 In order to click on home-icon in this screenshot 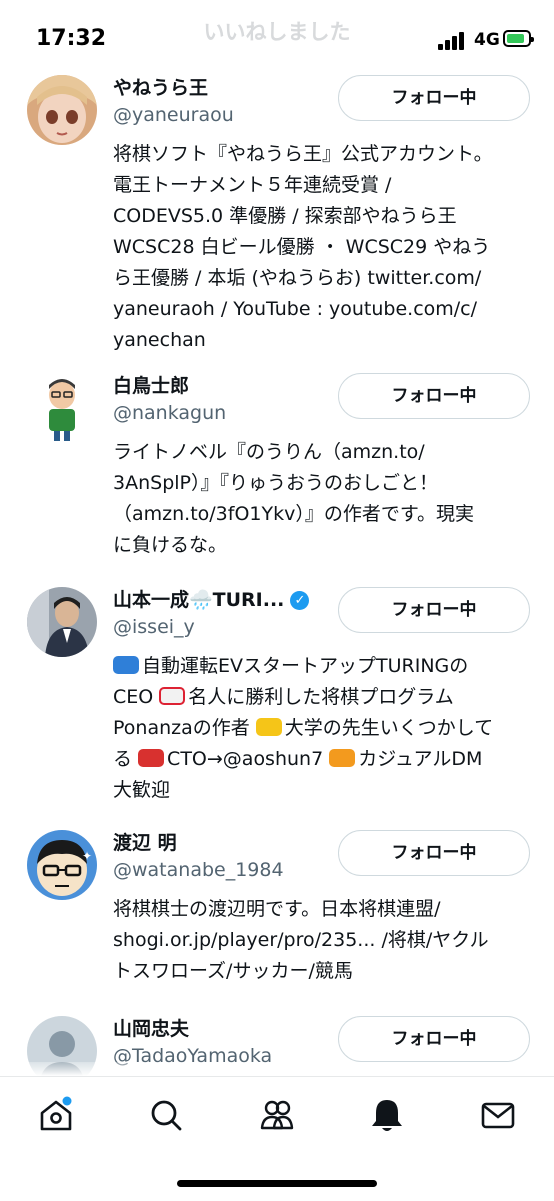, I will do `click(56, 1113)`.